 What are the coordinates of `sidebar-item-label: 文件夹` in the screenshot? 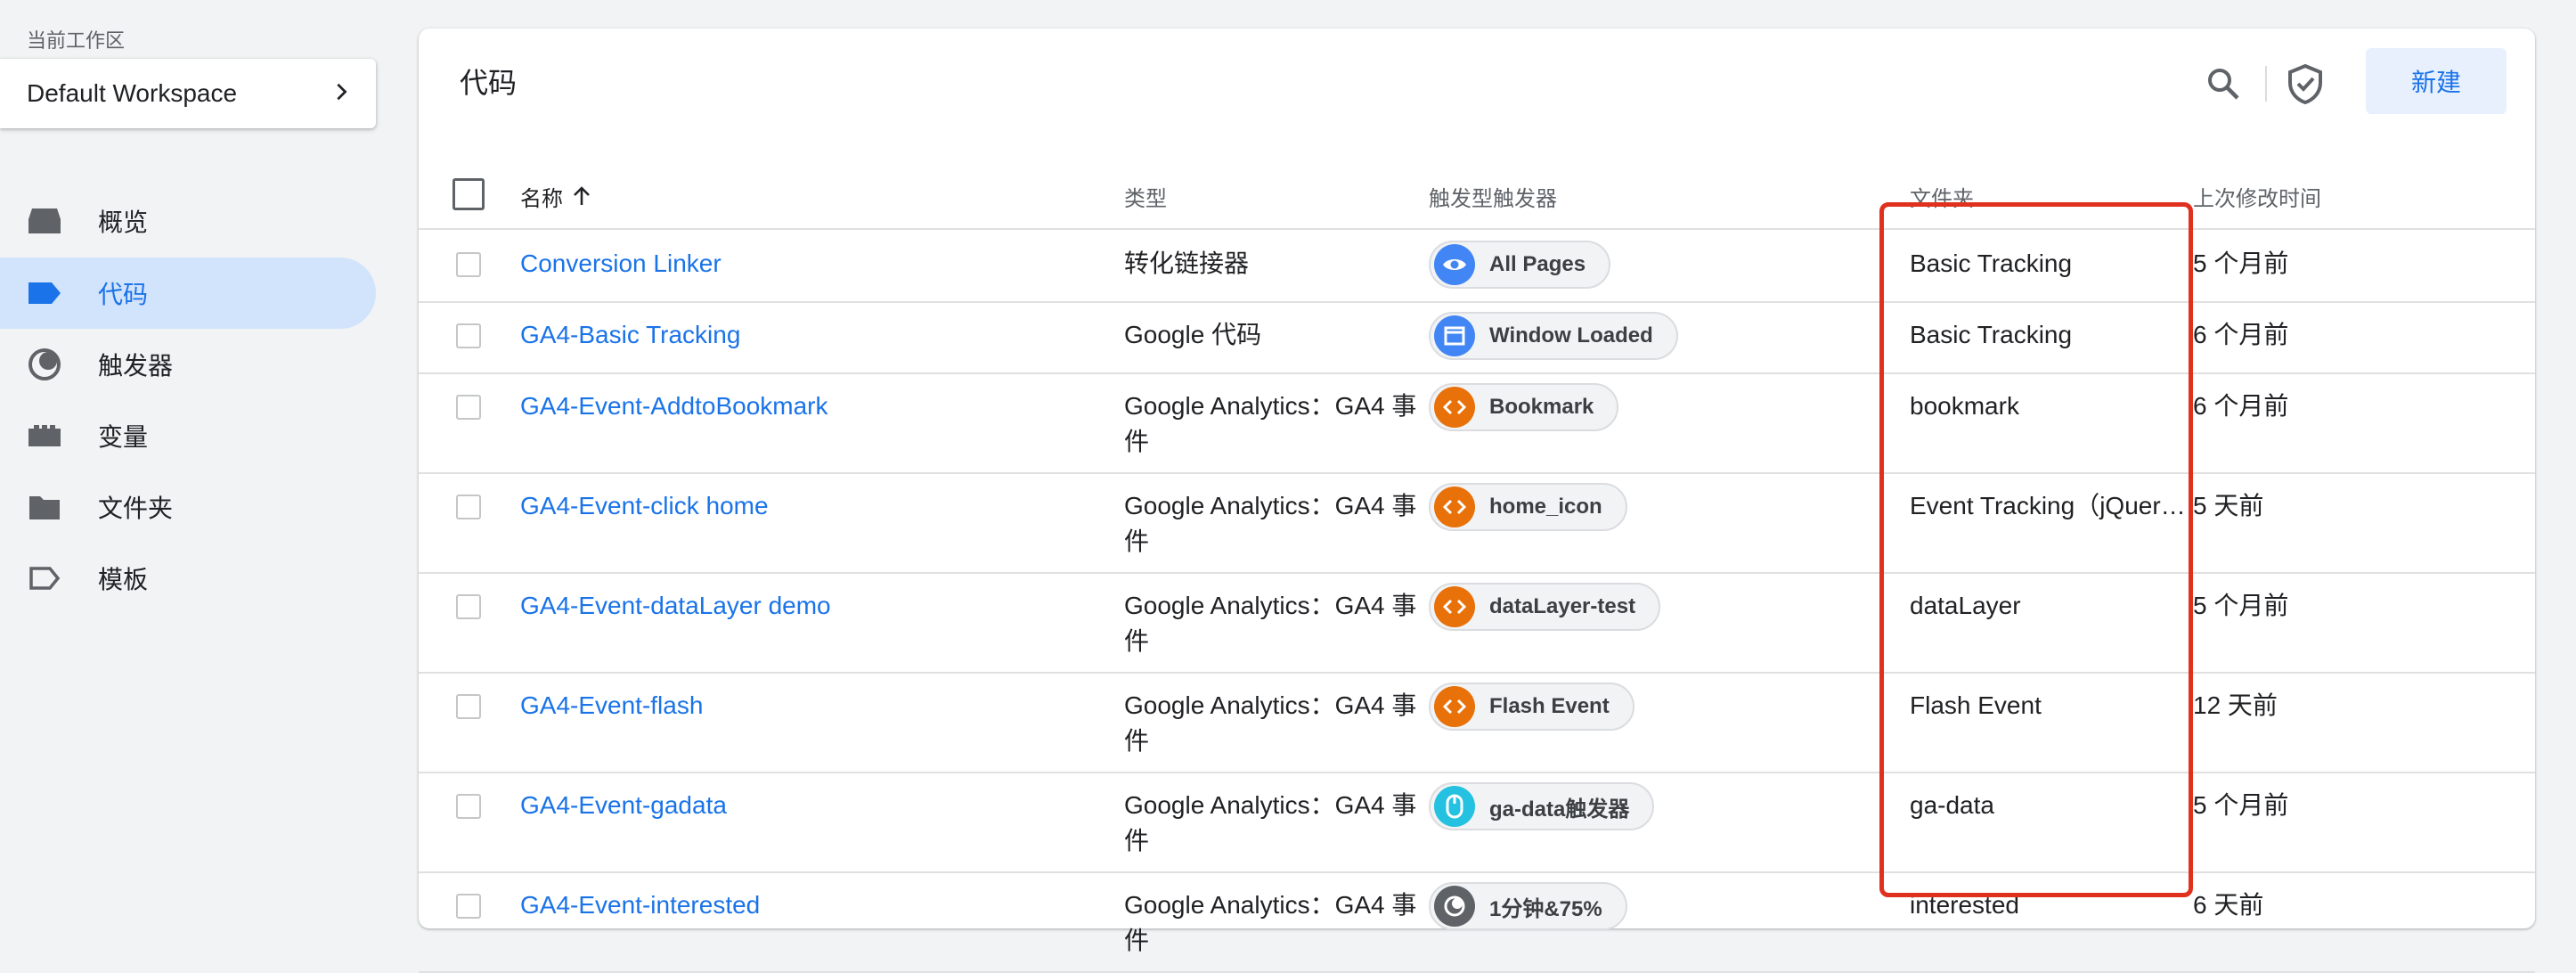 It's located at (136, 508).